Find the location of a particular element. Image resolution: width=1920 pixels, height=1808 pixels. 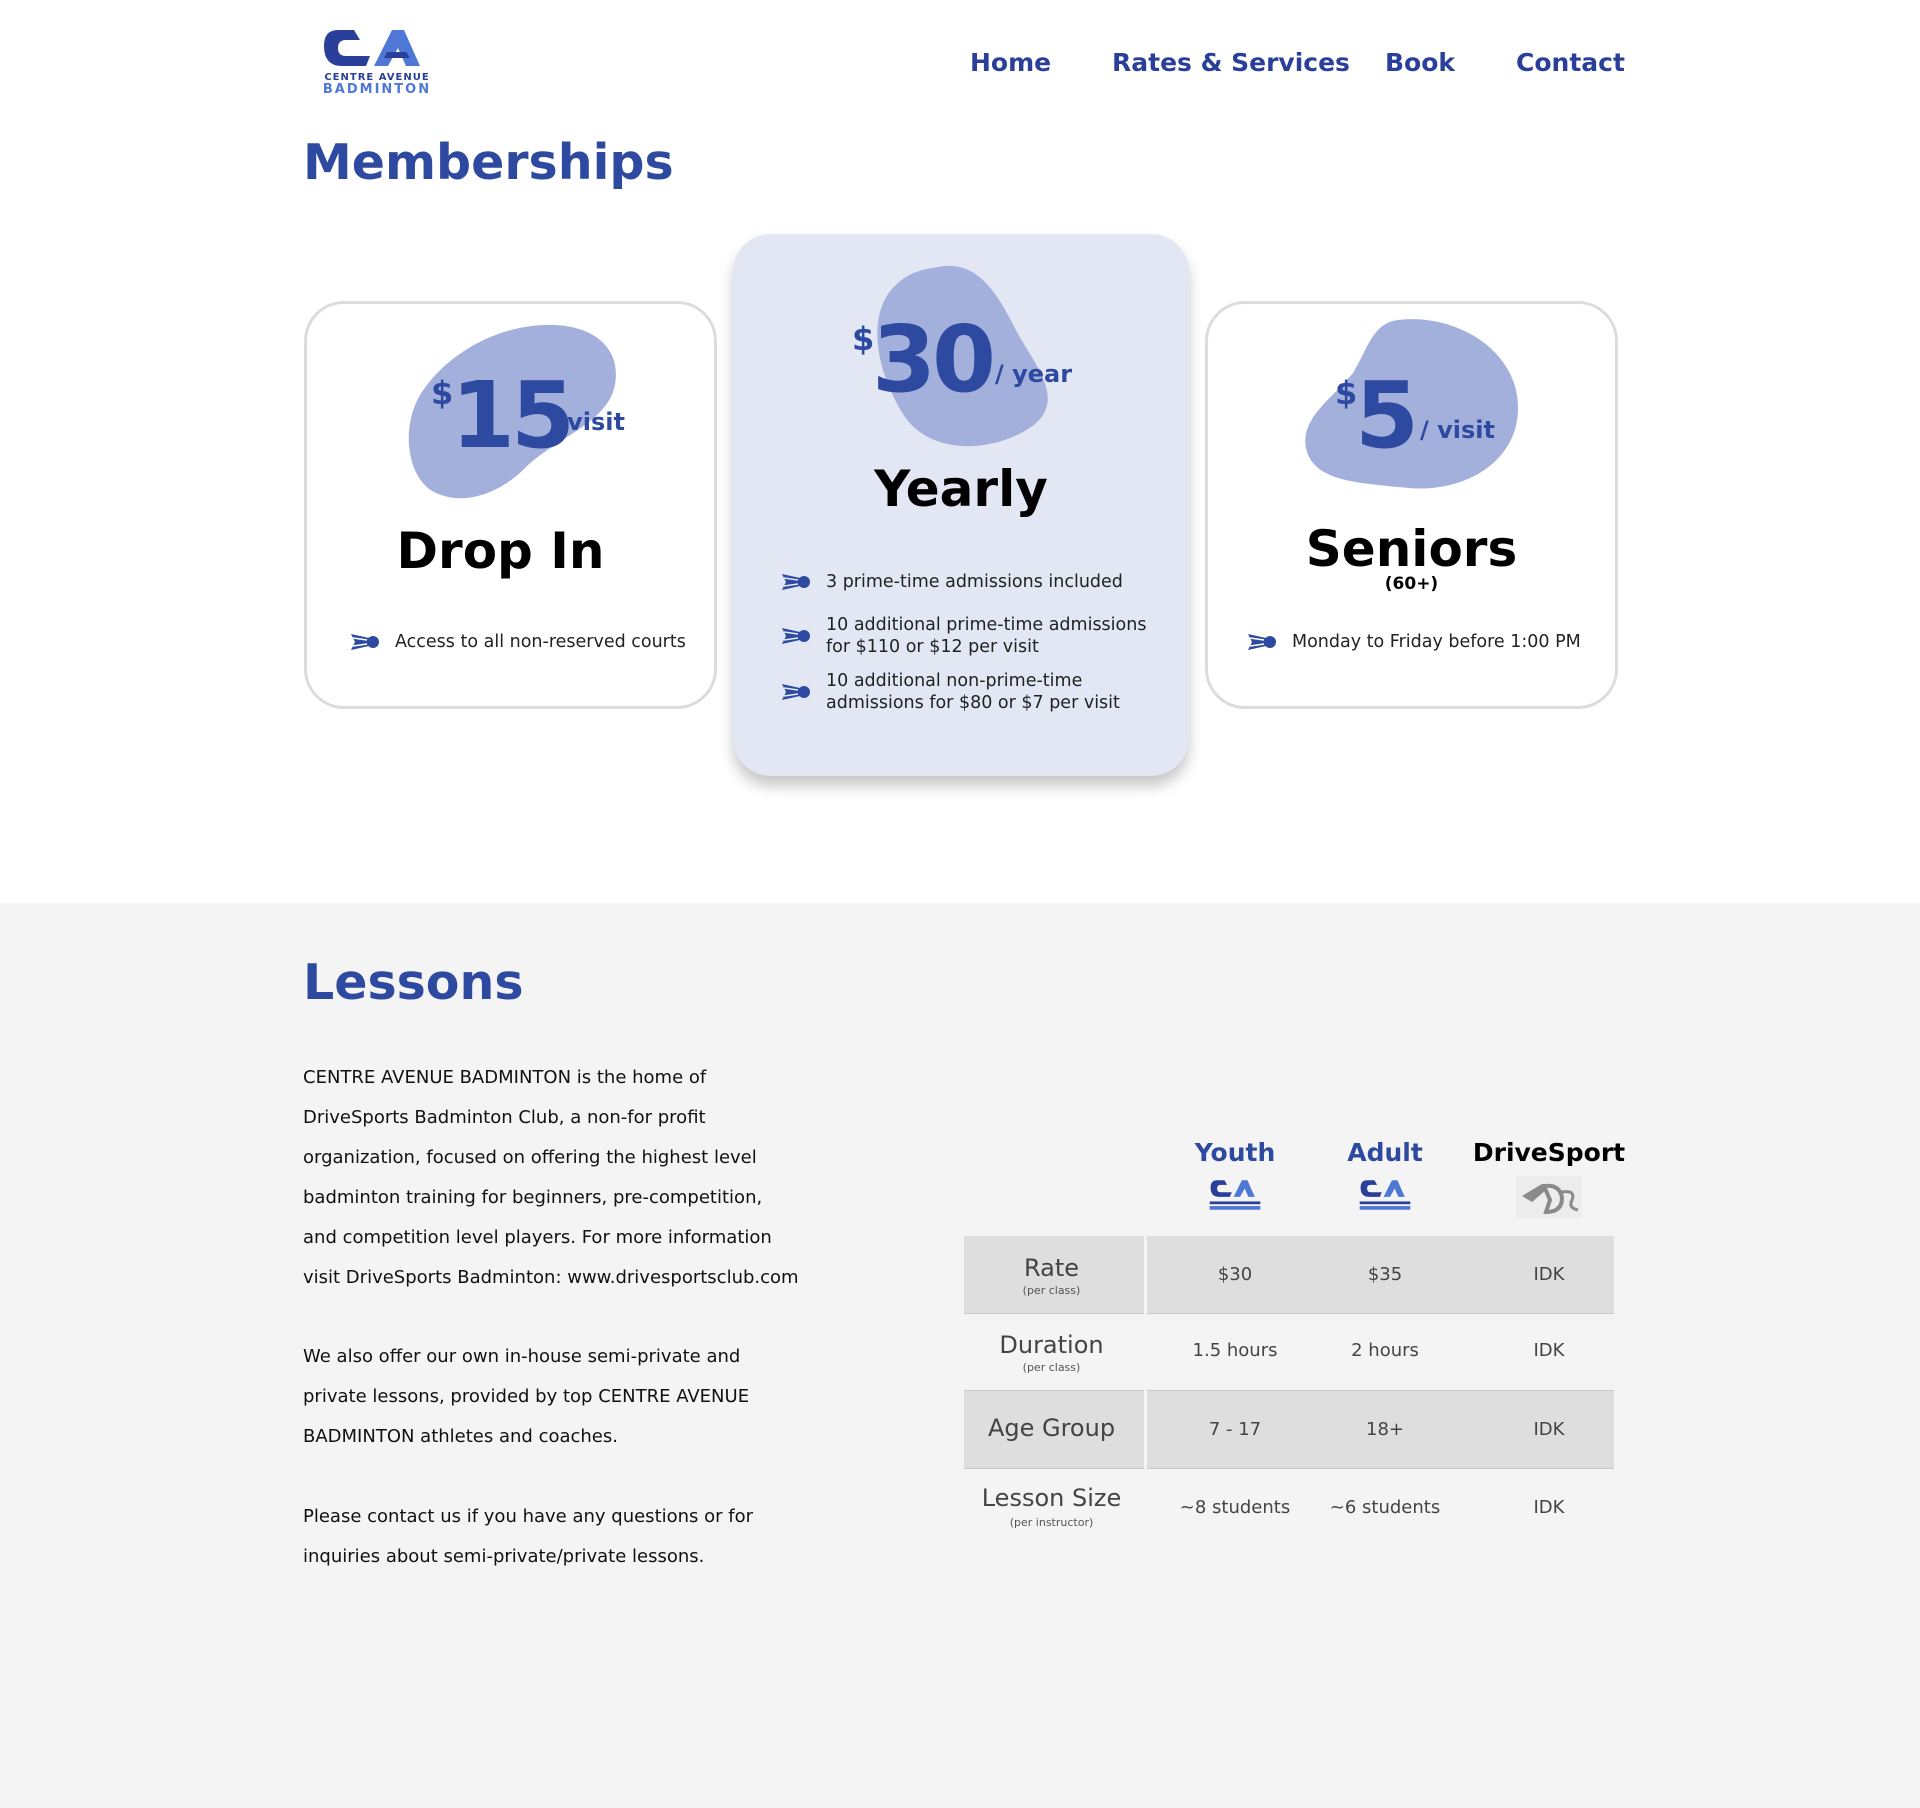

site-logo: CENTRE AVENUE BADMINTON is located at coordinates (377, 62).